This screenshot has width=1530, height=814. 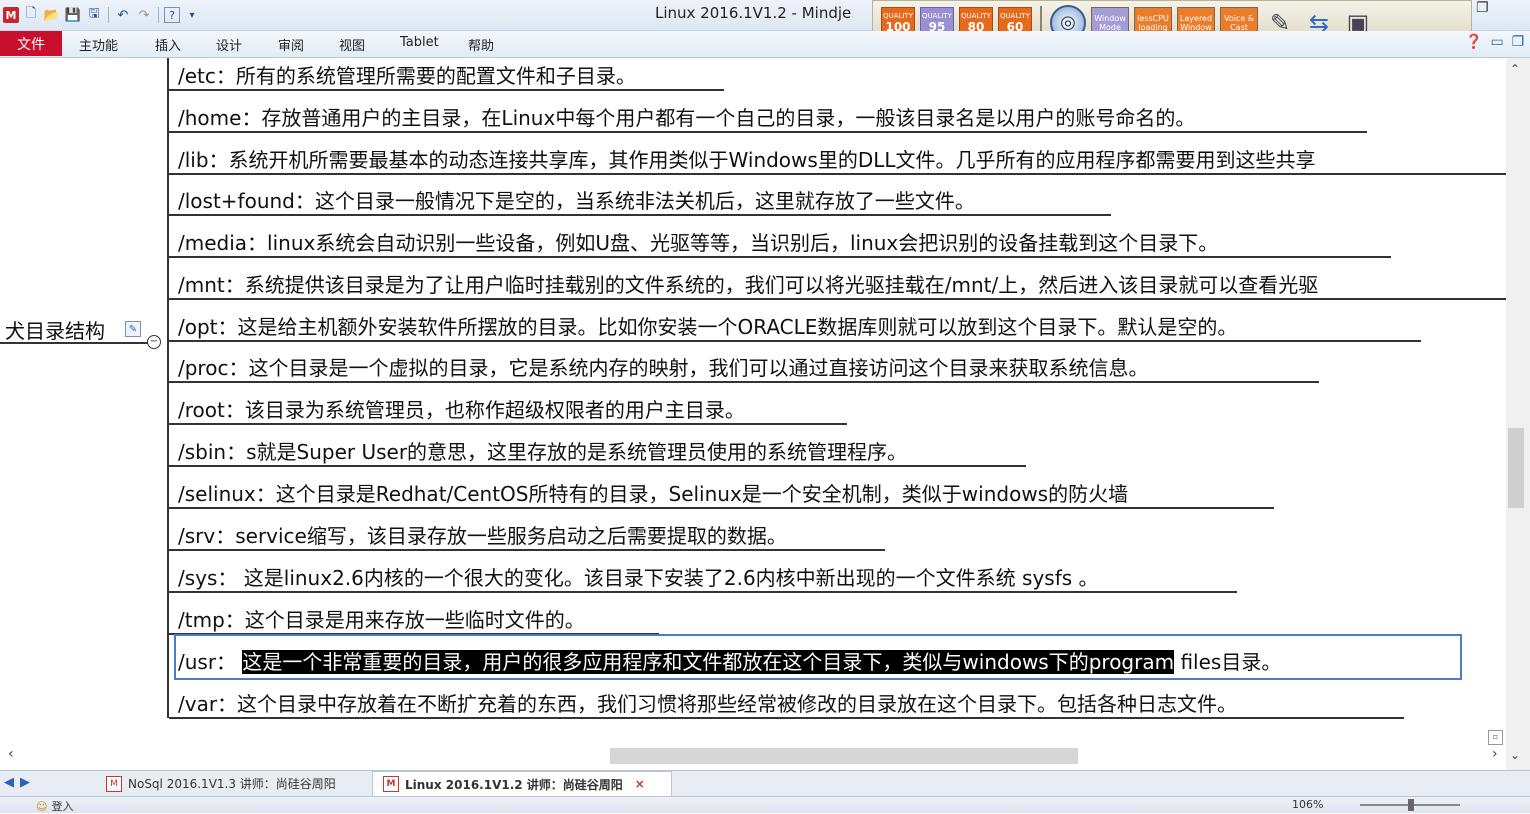 What do you see at coordinates (168, 44) in the screenshot?
I see `menu-insert: 插入` at bounding box center [168, 44].